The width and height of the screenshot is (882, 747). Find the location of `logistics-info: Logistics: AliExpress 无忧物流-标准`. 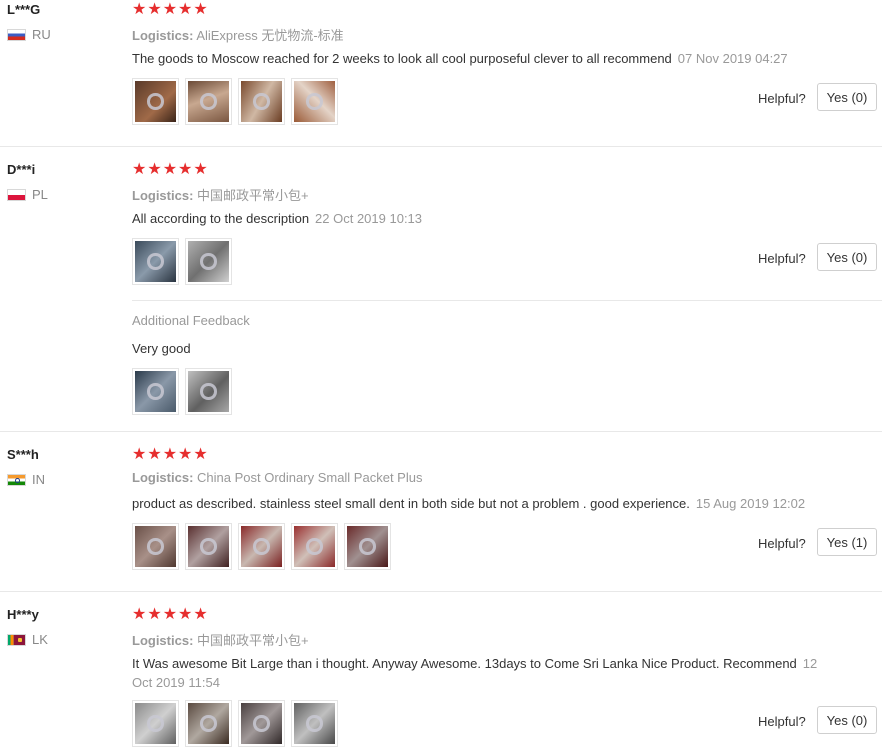

logistics-info: Logistics: AliExpress 无忧物流-标准 is located at coordinates (238, 34).